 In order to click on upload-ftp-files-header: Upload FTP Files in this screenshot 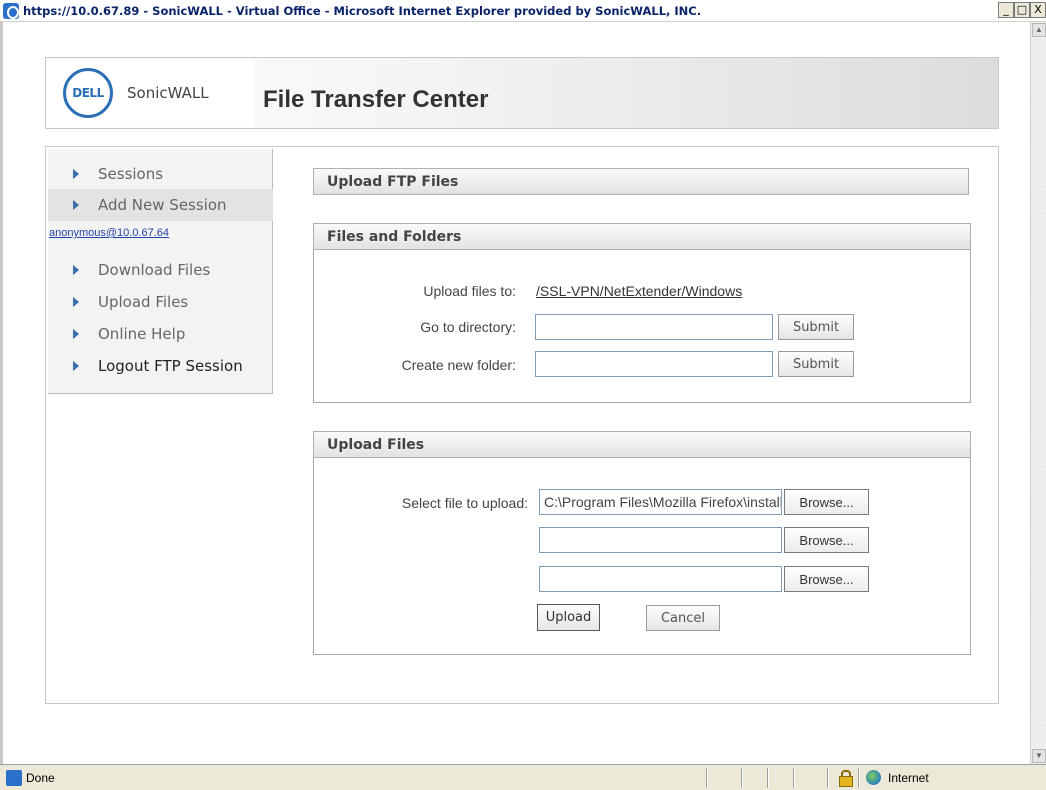, I will do `click(641, 181)`.